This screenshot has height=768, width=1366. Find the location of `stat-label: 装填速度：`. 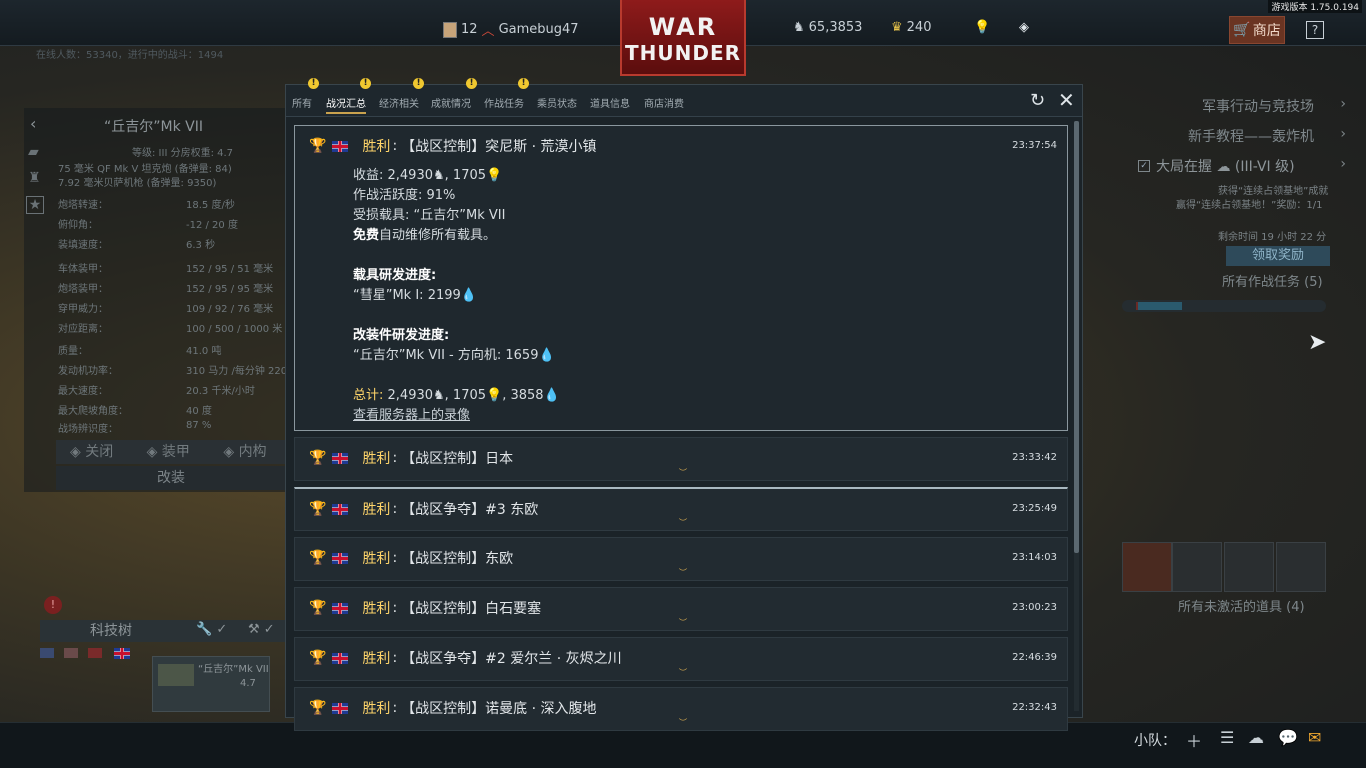

stat-label: 装填速度： is located at coordinates (83, 245).